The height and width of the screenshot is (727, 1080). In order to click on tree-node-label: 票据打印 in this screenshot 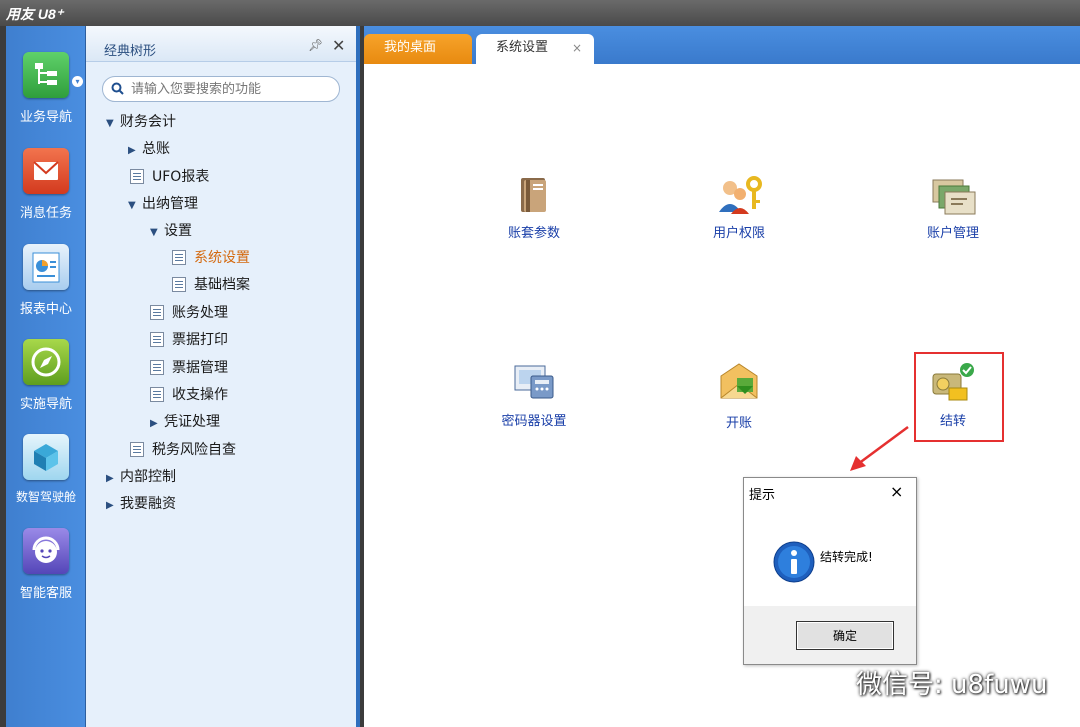, I will do `click(200, 340)`.